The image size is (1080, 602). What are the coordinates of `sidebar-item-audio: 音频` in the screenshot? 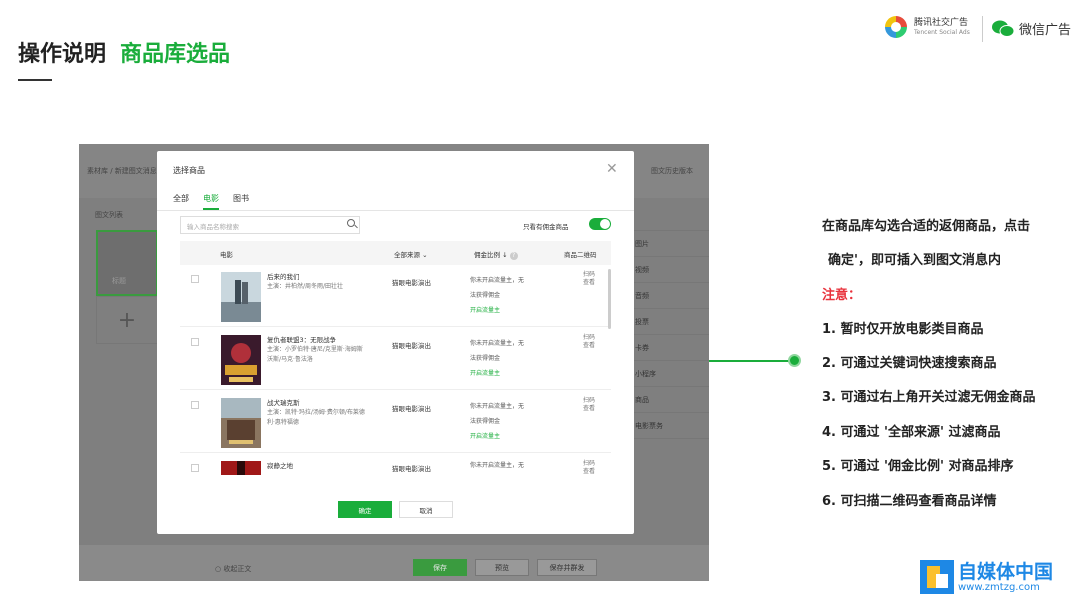 It's located at (670, 296).